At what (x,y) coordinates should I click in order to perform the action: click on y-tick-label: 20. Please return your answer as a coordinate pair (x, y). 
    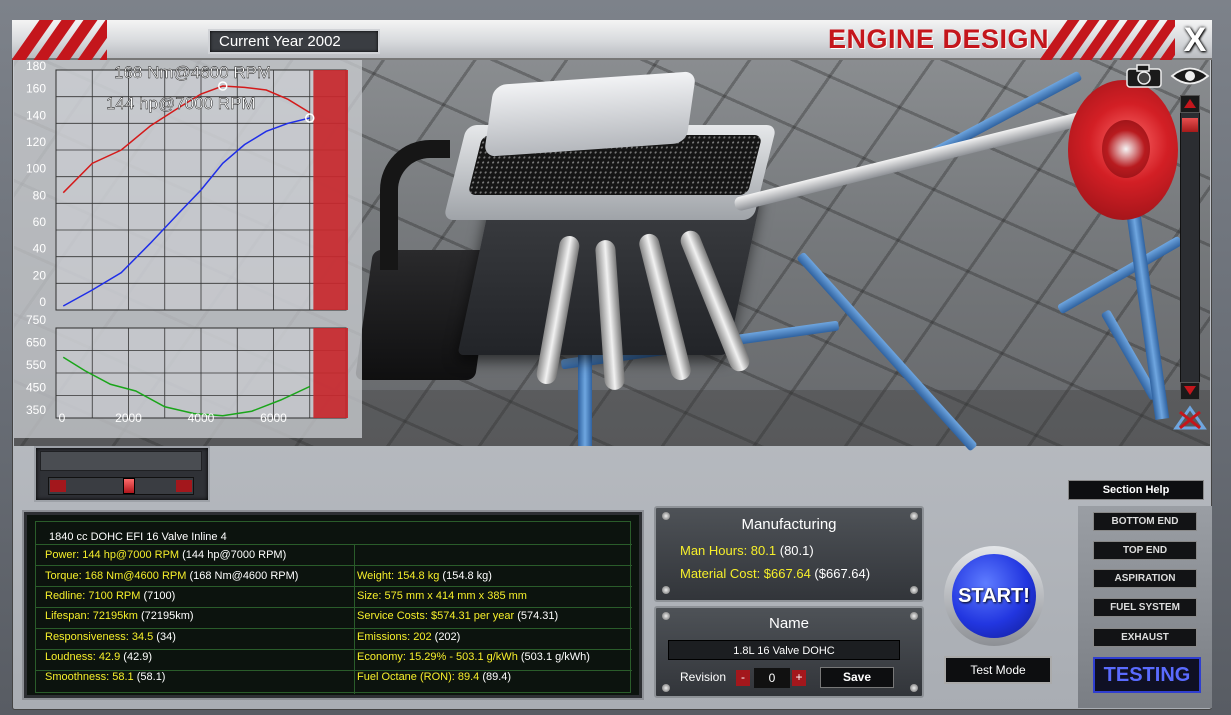
    Looking at the image, I should click on (40, 275).